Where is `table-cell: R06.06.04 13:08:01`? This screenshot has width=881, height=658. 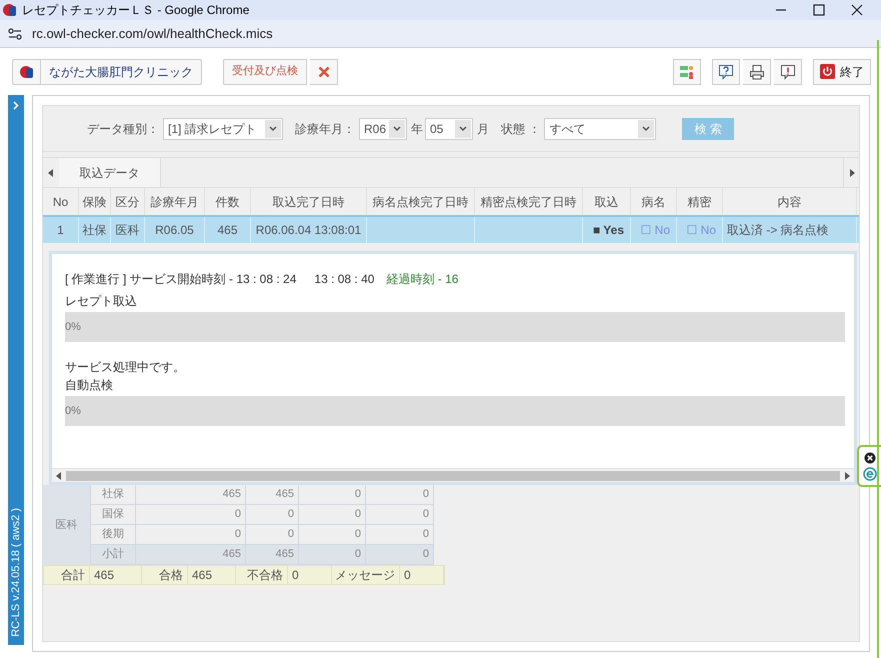
table-cell: R06.06.04 13:08:01 is located at coordinates (309, 230).